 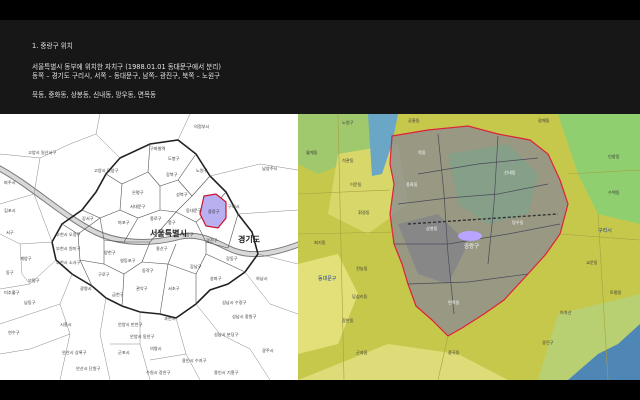 I want to click on gyeonggi-label: 경기도, so click(x=249, y=239).